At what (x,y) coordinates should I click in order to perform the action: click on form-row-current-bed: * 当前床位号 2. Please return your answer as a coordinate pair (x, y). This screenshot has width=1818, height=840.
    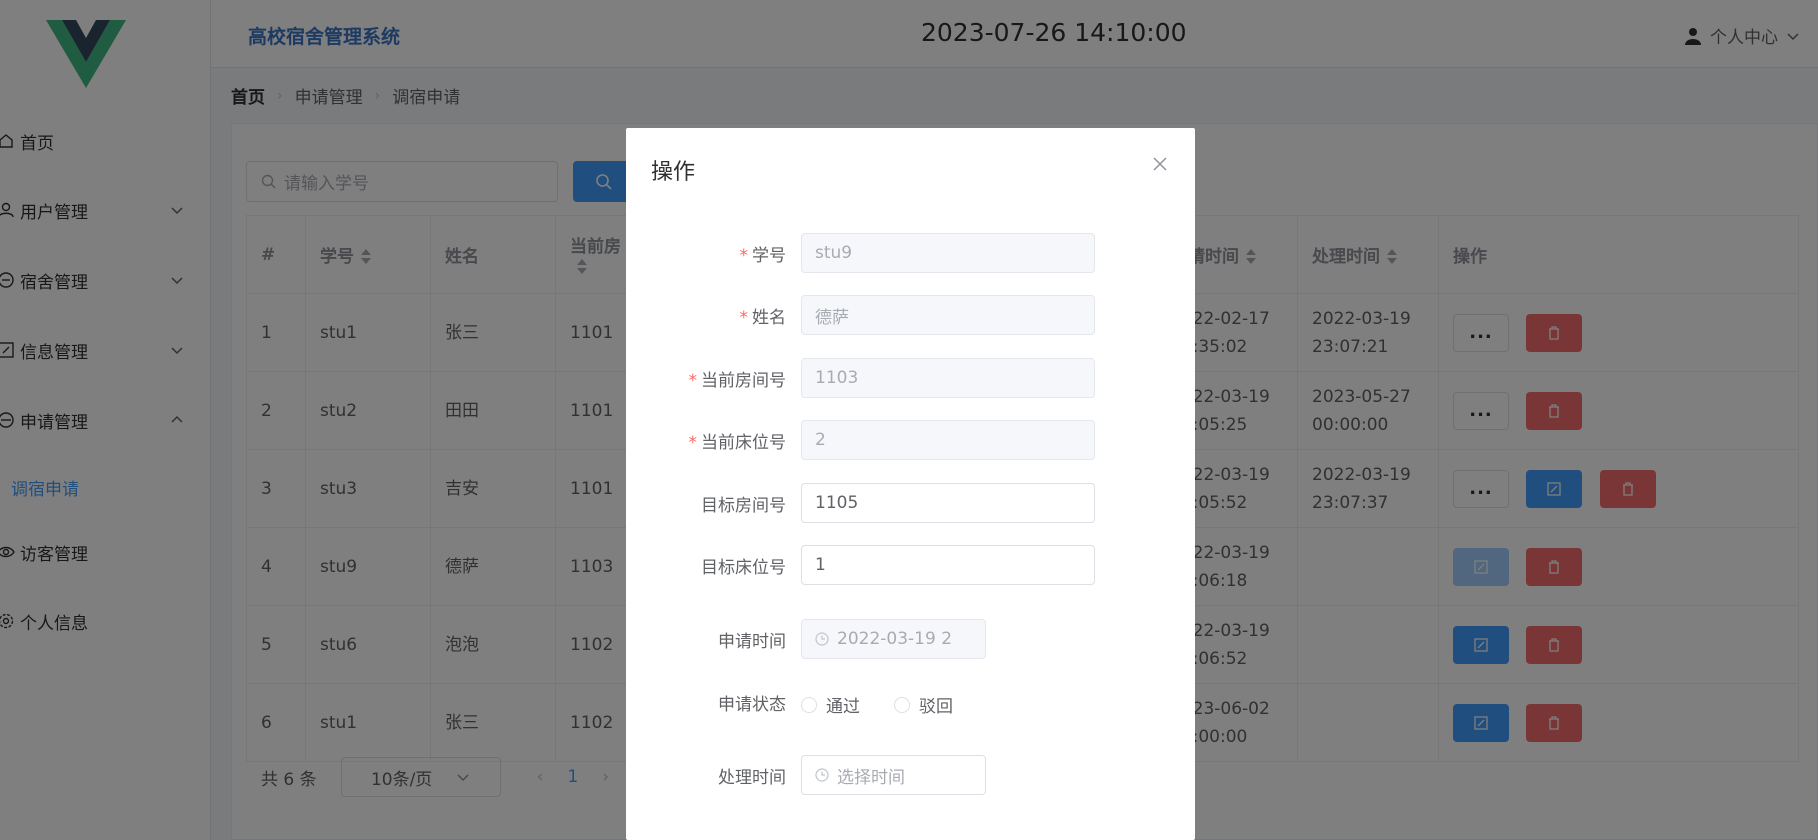
    Looking at the image, I should click on (910, 440).